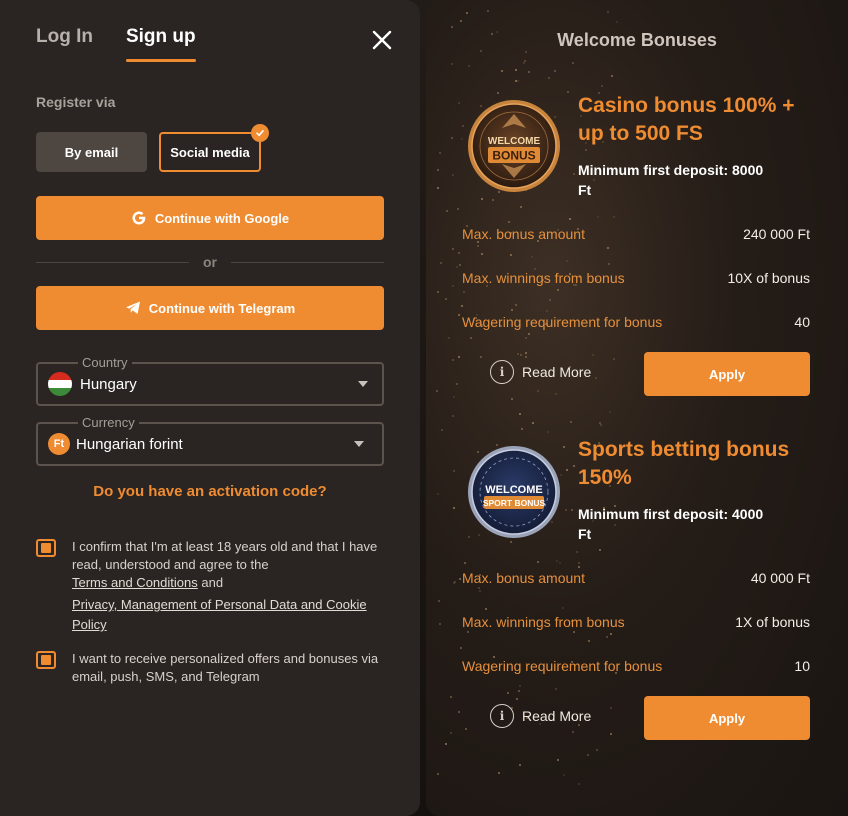 This screenshot has height=816, width=848. Describe the element at coordinates (776, 234) in the screenshot. I see `max-bonus-value: 240 000 Ft` at that location.